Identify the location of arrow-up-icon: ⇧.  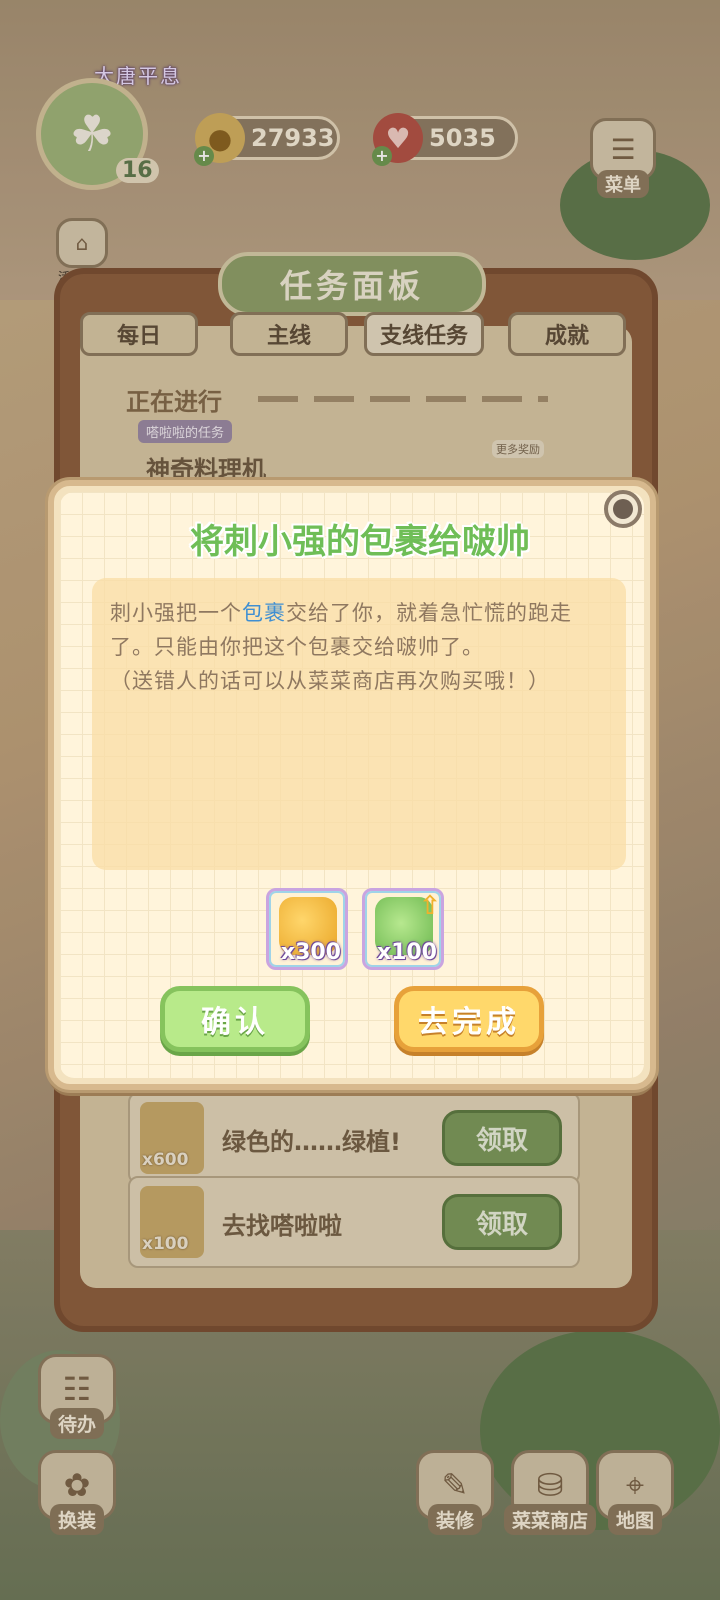
(430, 906).